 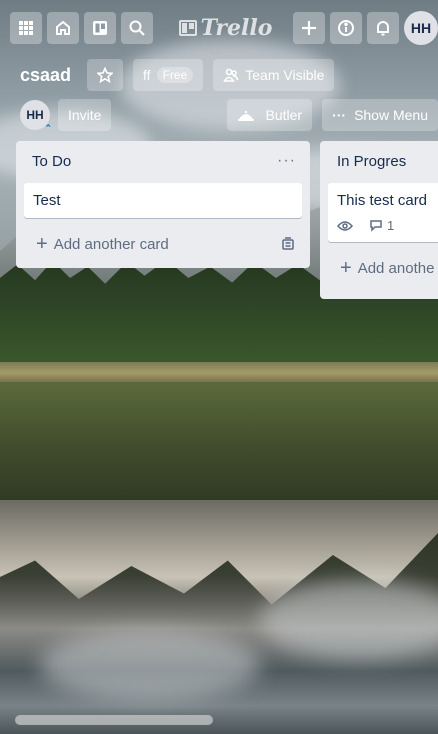 I want to click on notifications-button, so click(x=383, y=28).